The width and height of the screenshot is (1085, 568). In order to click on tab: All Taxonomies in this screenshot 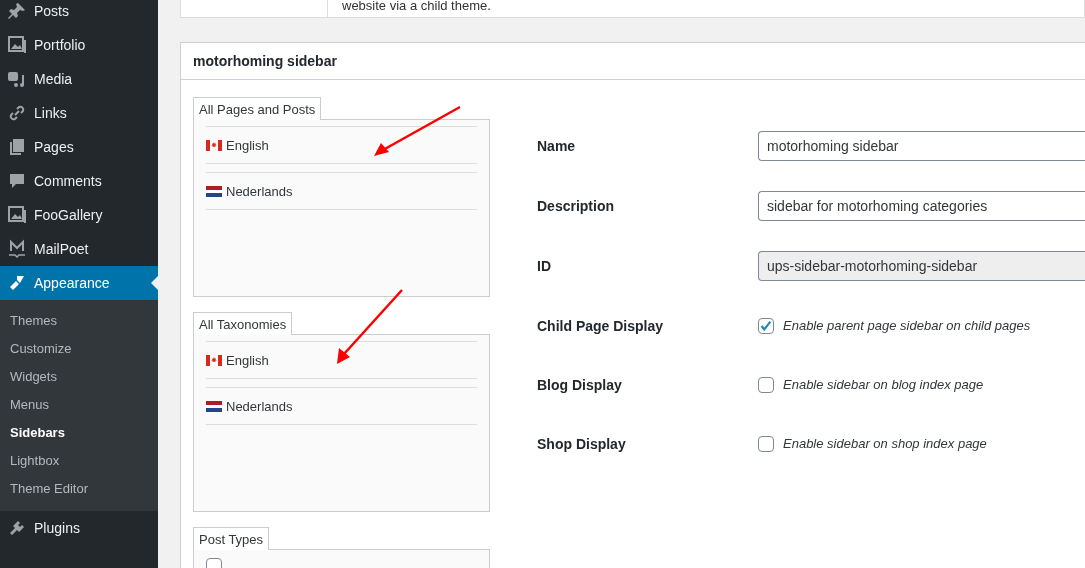, I will do `click(243, 323)`.